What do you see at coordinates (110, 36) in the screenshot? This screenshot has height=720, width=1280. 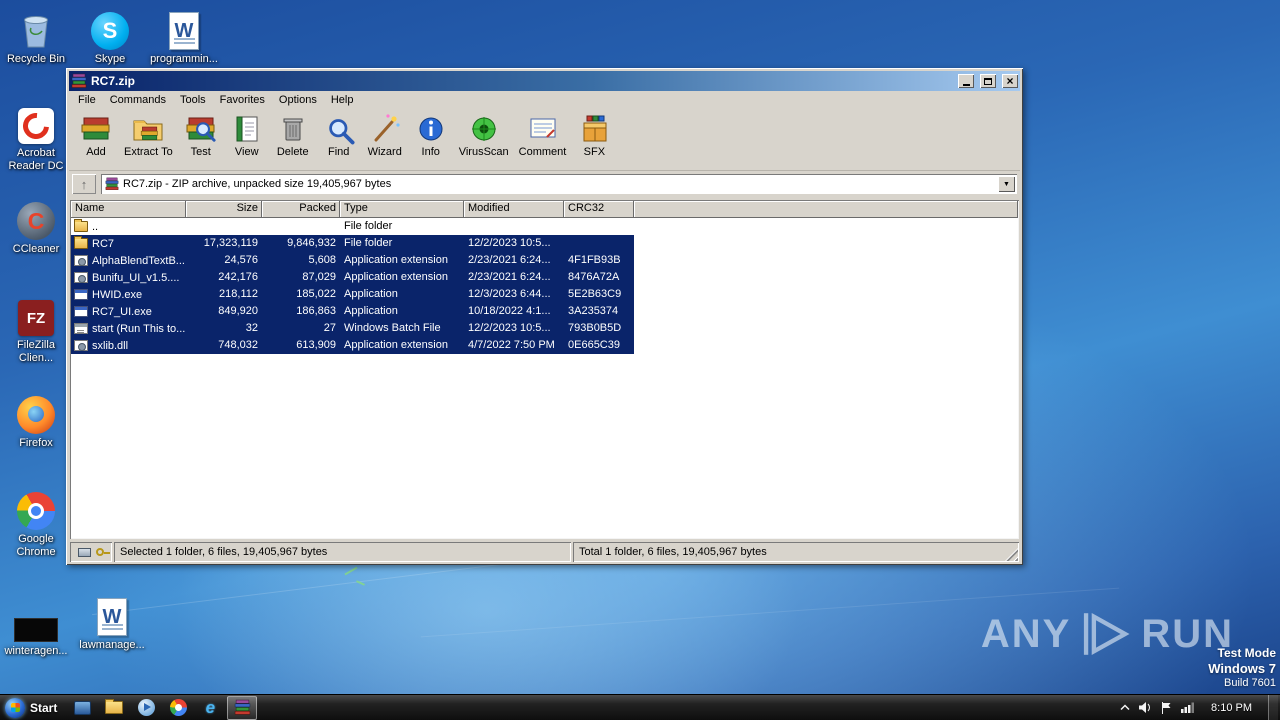 I see `desktop-icon-skype: Skype` at bounding box center [110, 36].